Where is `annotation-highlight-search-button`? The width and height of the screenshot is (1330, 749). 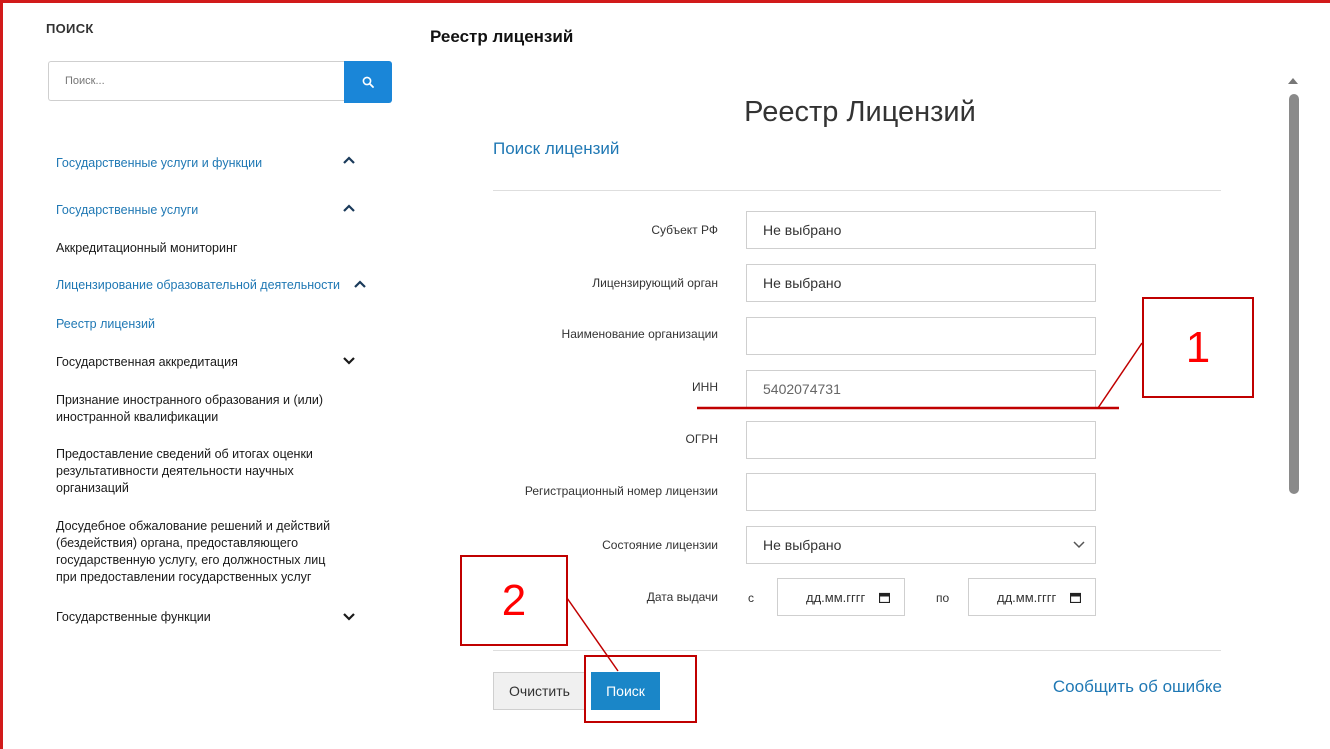 annotation-highlight-search-button is located at coordinates (640, 689).